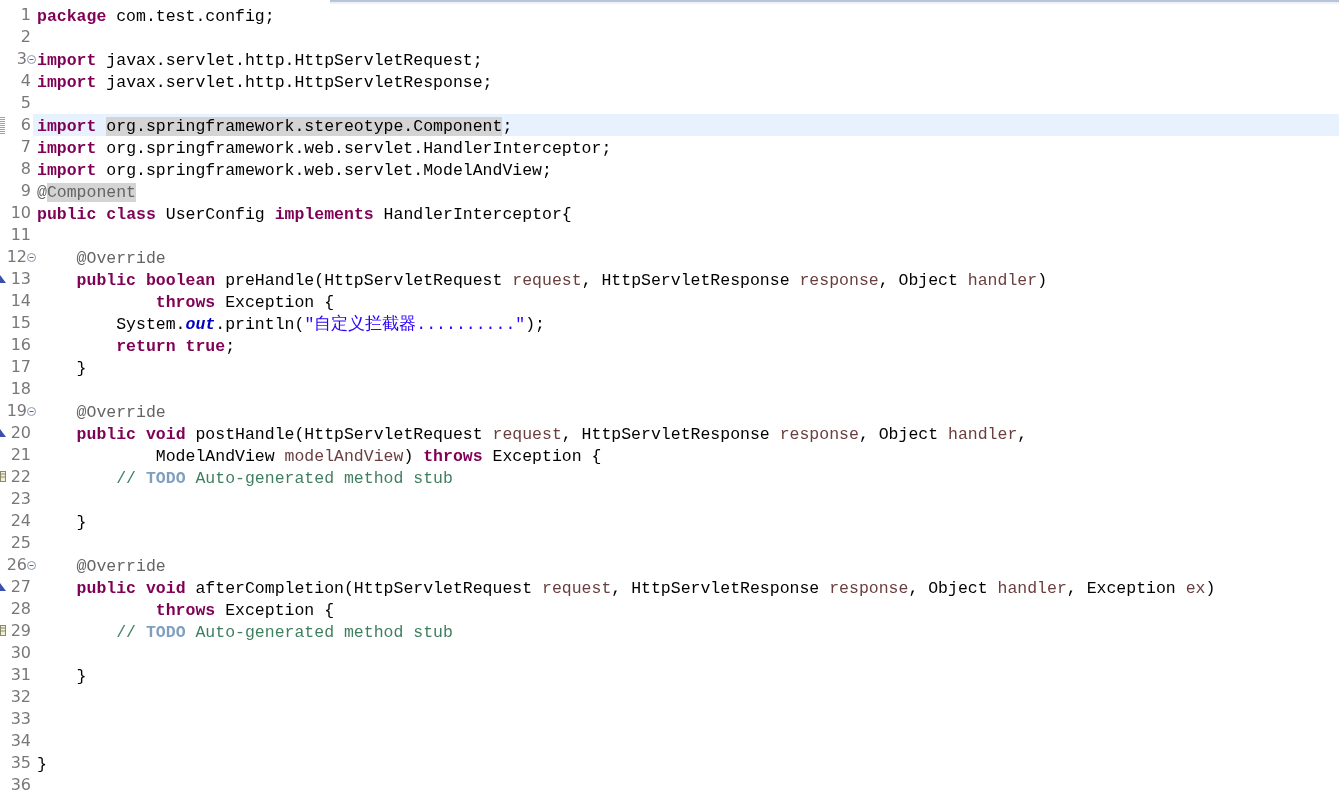  I want to click on line-number: 16, so click(20, 345).